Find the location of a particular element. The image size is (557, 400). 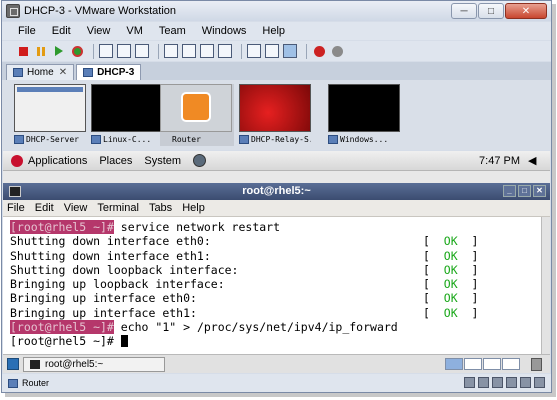

menu-view: View is located at coordinates (99, 31).